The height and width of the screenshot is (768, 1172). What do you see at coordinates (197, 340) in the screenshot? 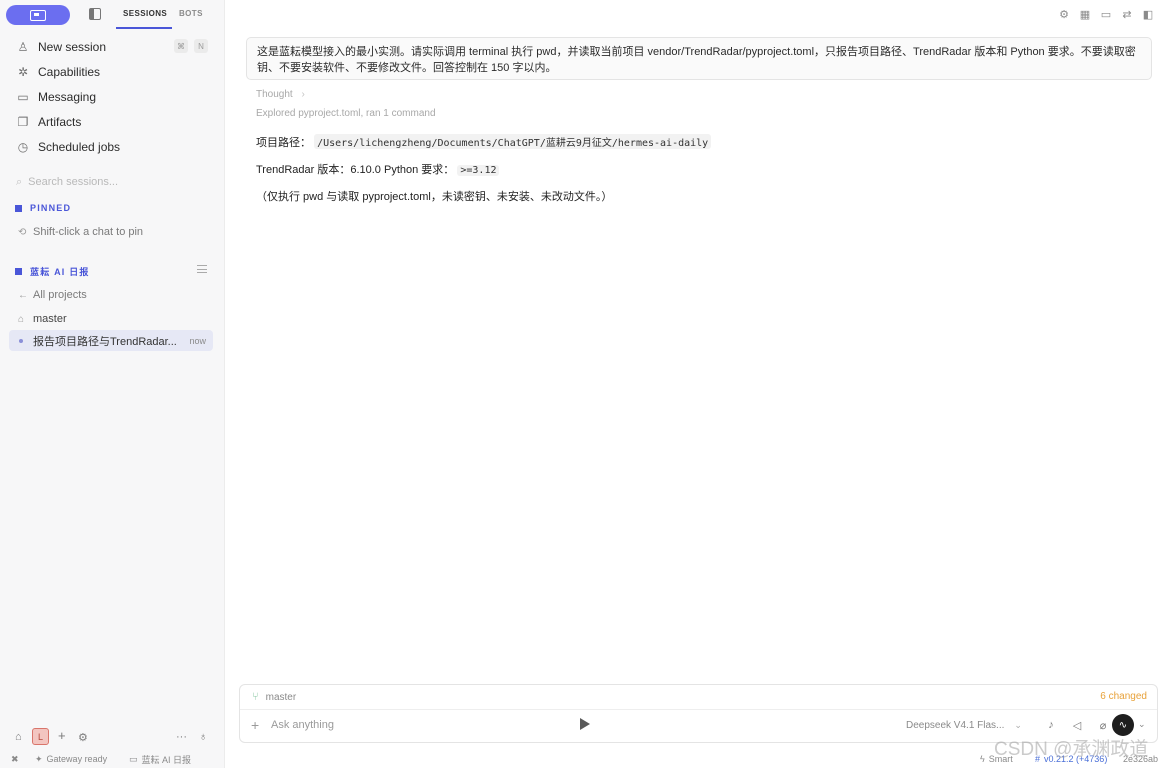
I see `session-time: now` at bounding box center [197, 340].